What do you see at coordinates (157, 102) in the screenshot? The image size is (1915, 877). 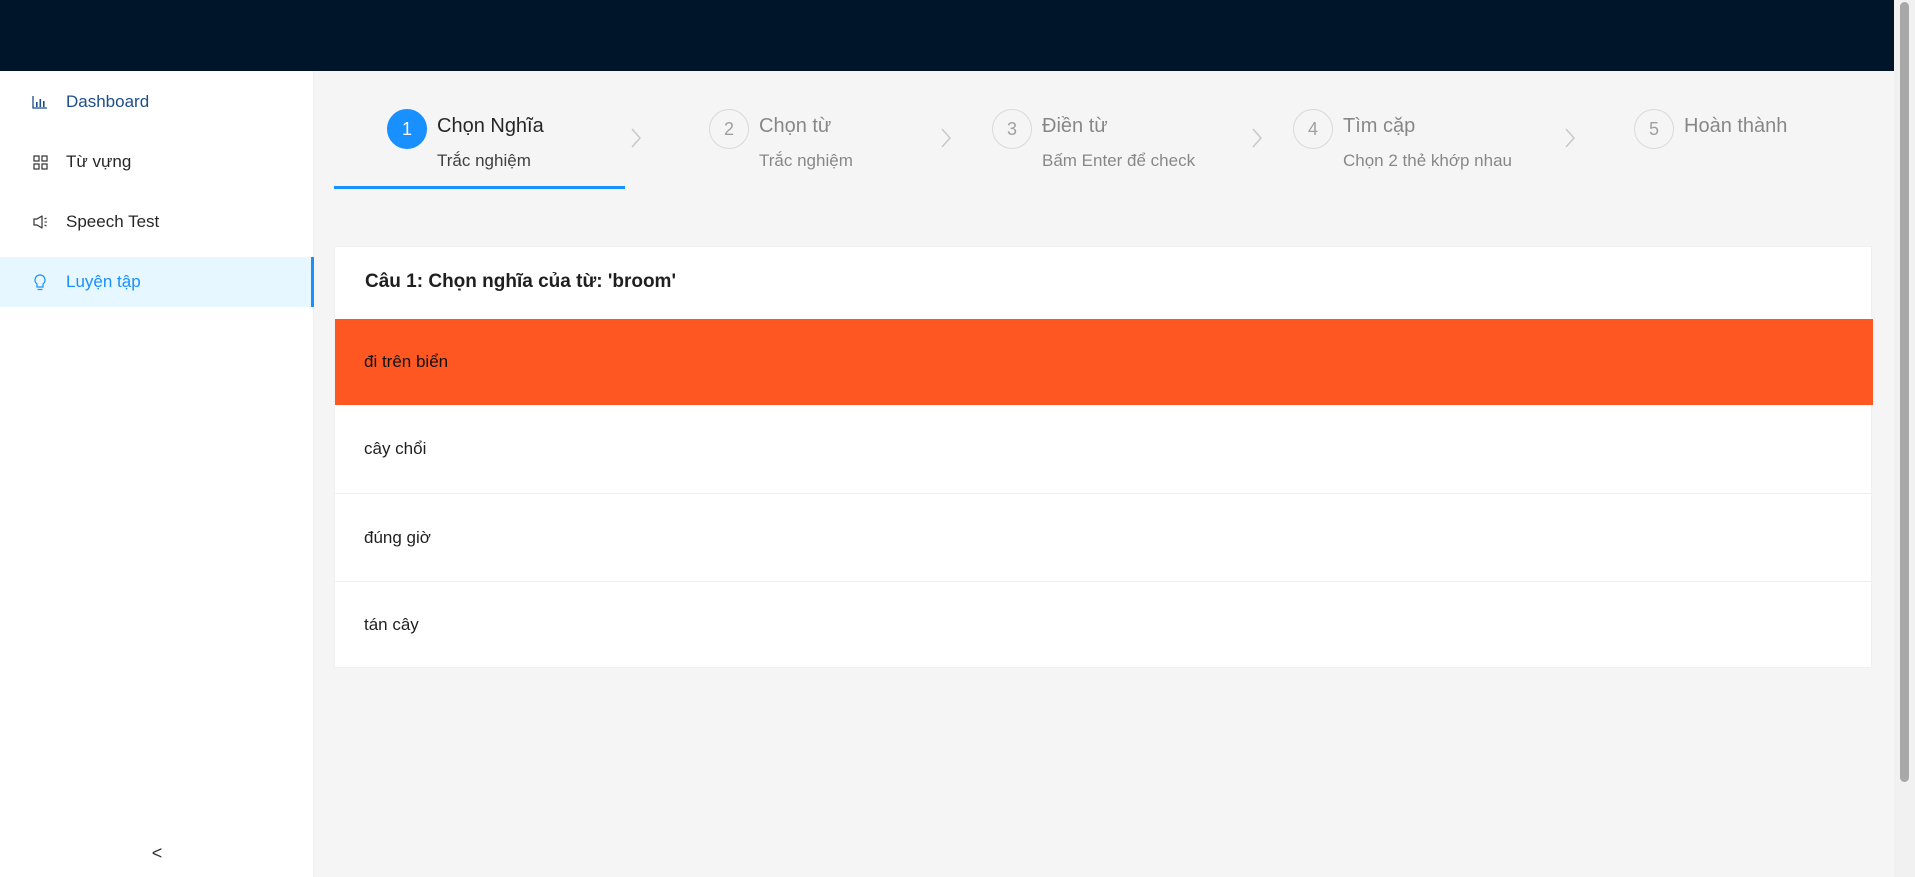 I see `sidebar-item-dashboard: Dashboard` at bounding box center [157, 102].